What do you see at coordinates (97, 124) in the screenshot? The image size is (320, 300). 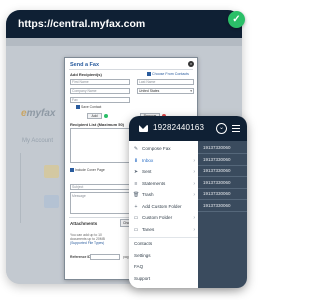 I see `recipient-list-label: Recipient List (Maximum 50)` at bounding box center [97, 124].